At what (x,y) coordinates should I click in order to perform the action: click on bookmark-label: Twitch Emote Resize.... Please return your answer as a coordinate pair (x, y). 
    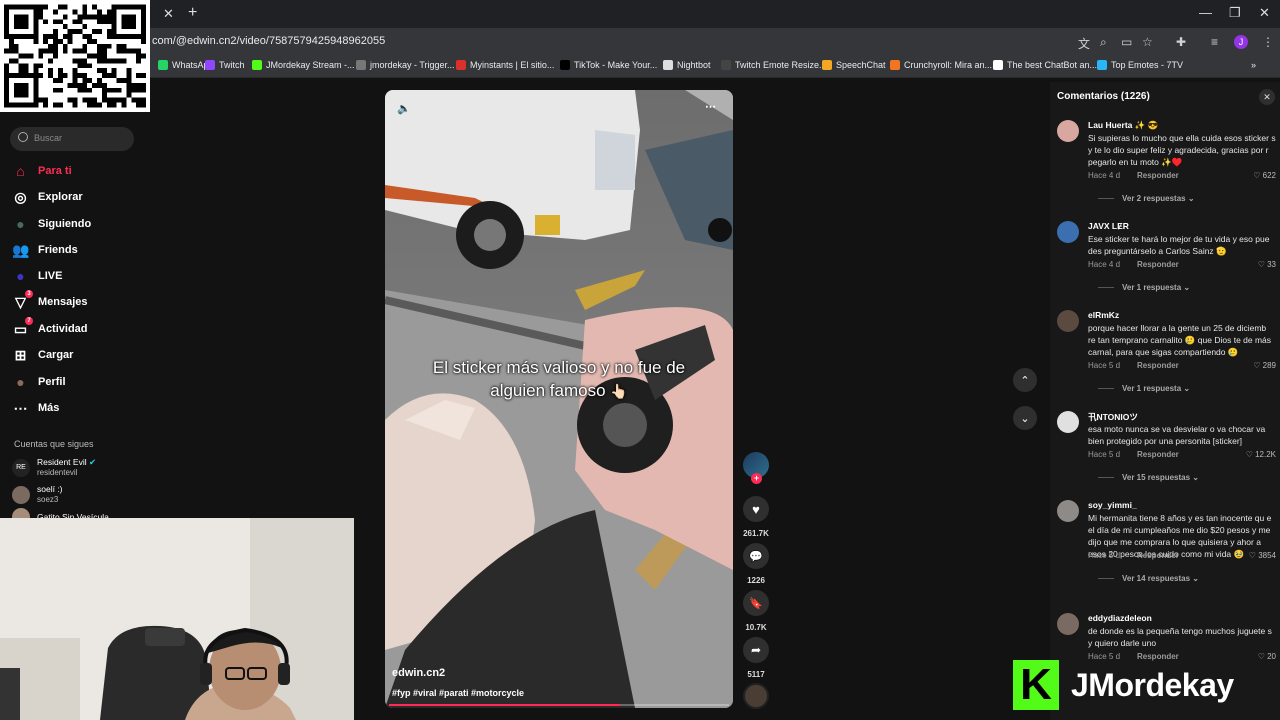
    Looking at the image, I should click on (781, 65).